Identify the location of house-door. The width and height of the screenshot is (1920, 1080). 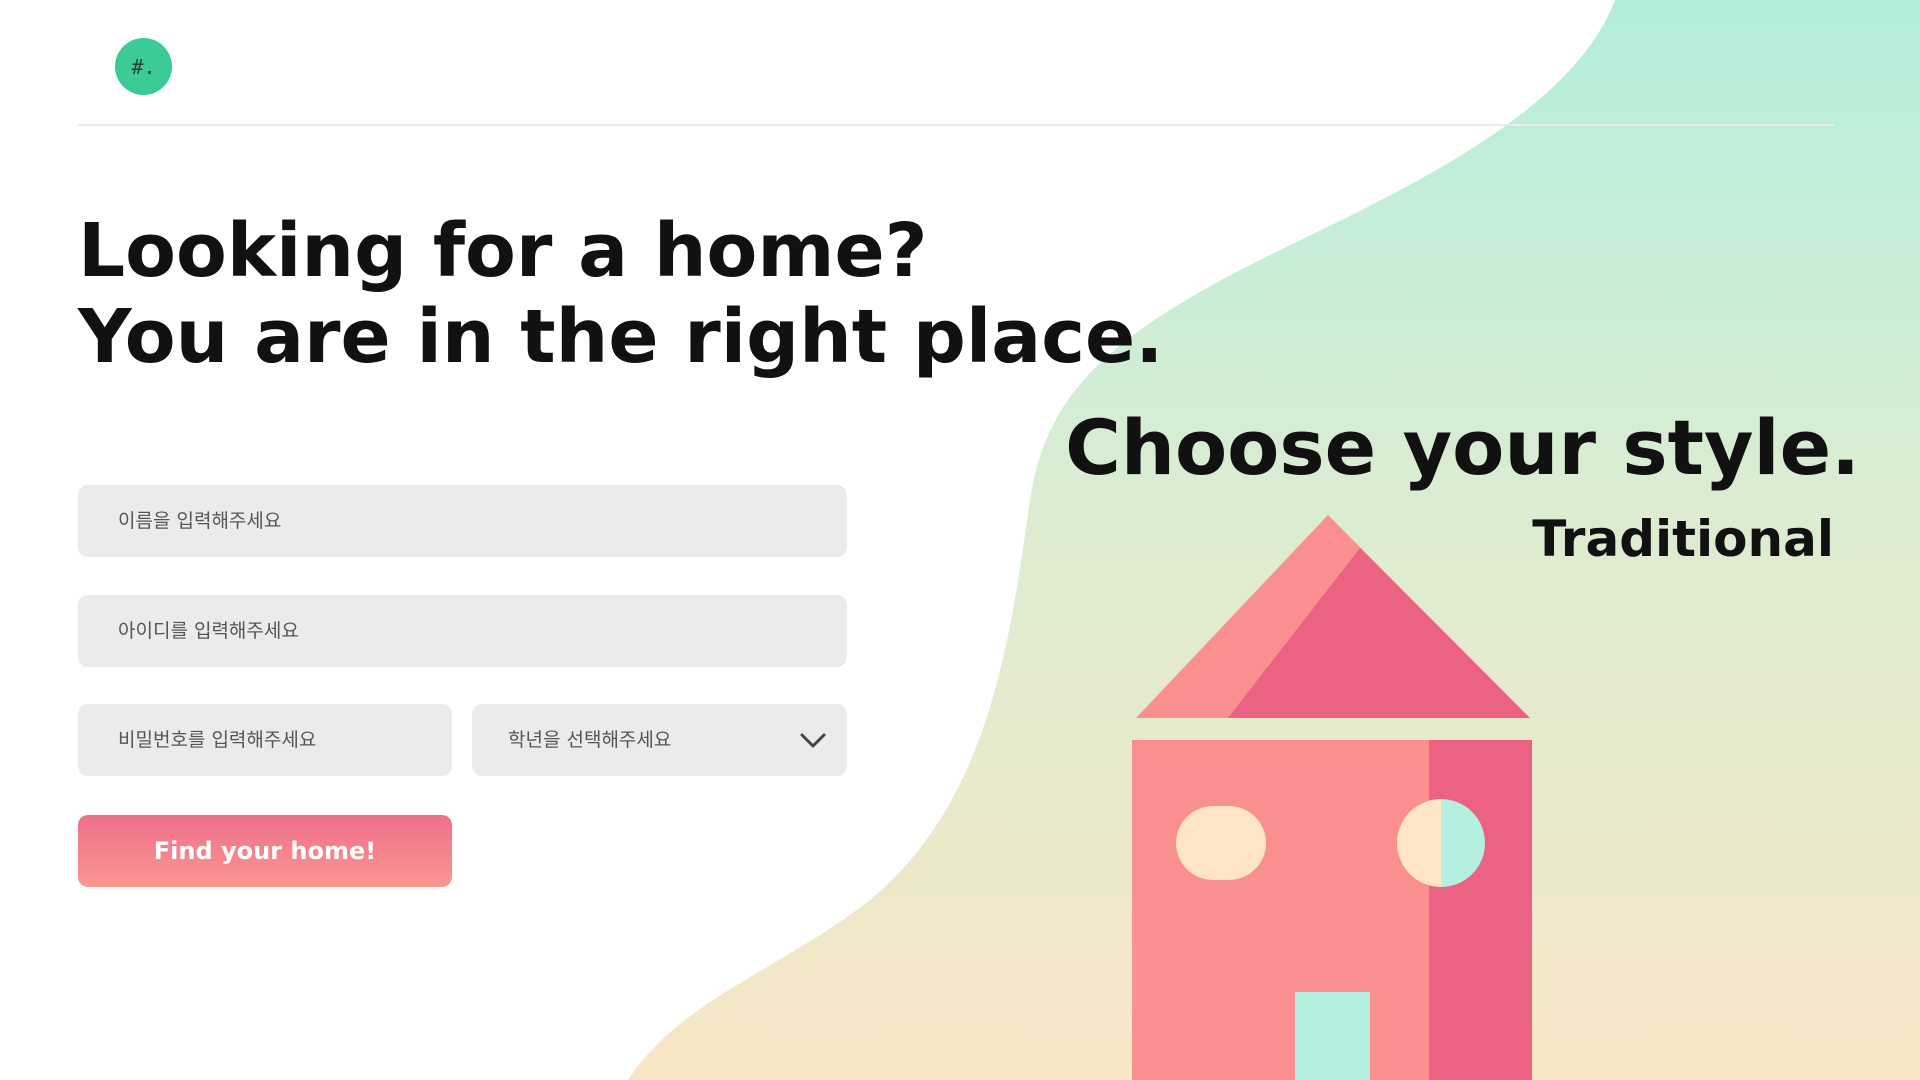
(1332, 1036).